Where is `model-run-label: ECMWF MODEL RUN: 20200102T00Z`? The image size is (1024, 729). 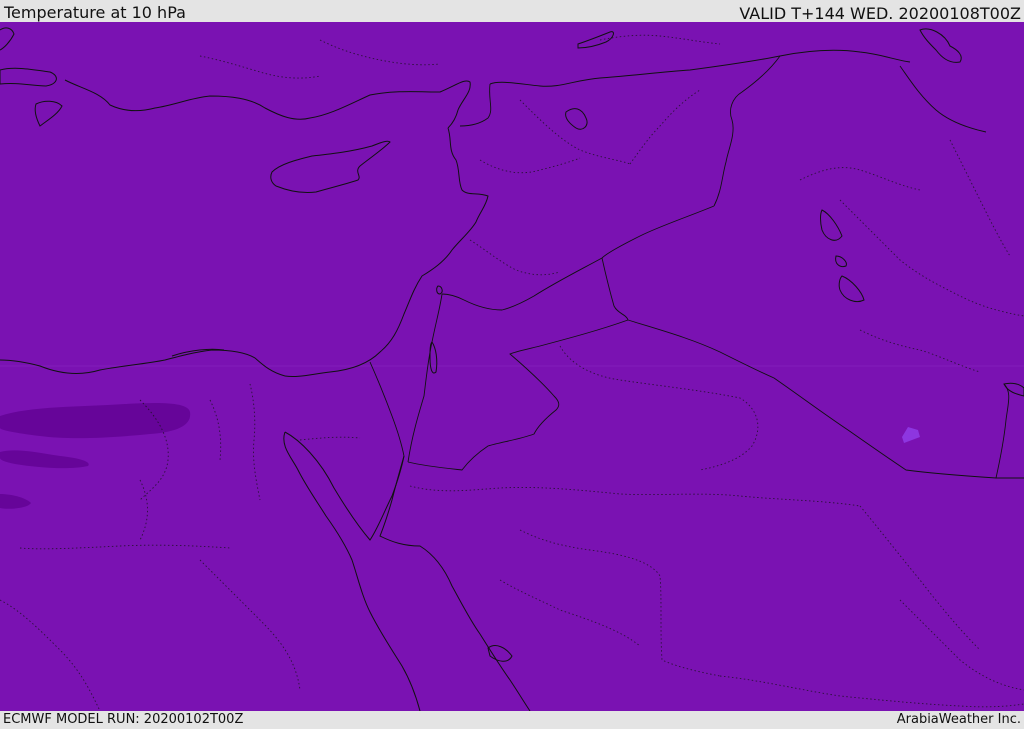 model-run-label: ECMWF MODEL RUN: 20200102T00Z is located at coordinates (123, 719).